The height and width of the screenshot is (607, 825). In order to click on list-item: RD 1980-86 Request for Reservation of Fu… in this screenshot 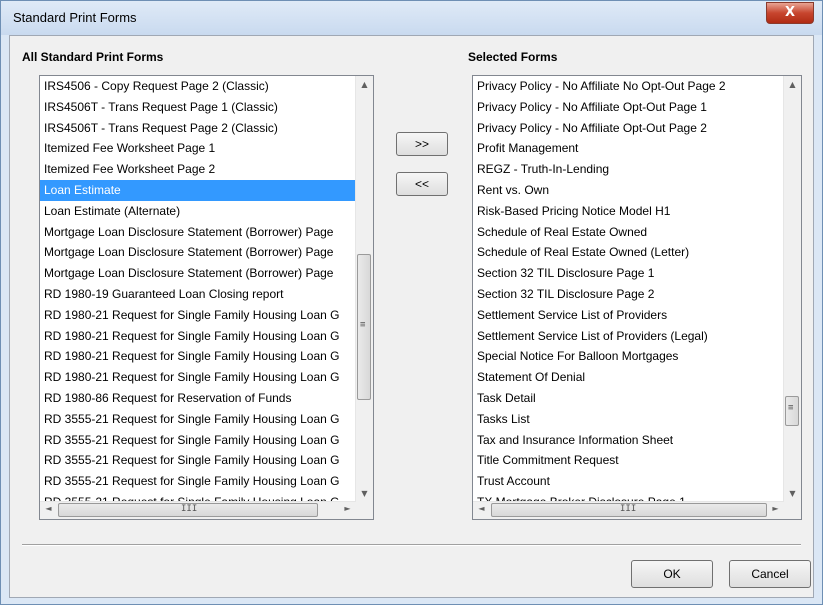, I will do `click(198, 398)`.